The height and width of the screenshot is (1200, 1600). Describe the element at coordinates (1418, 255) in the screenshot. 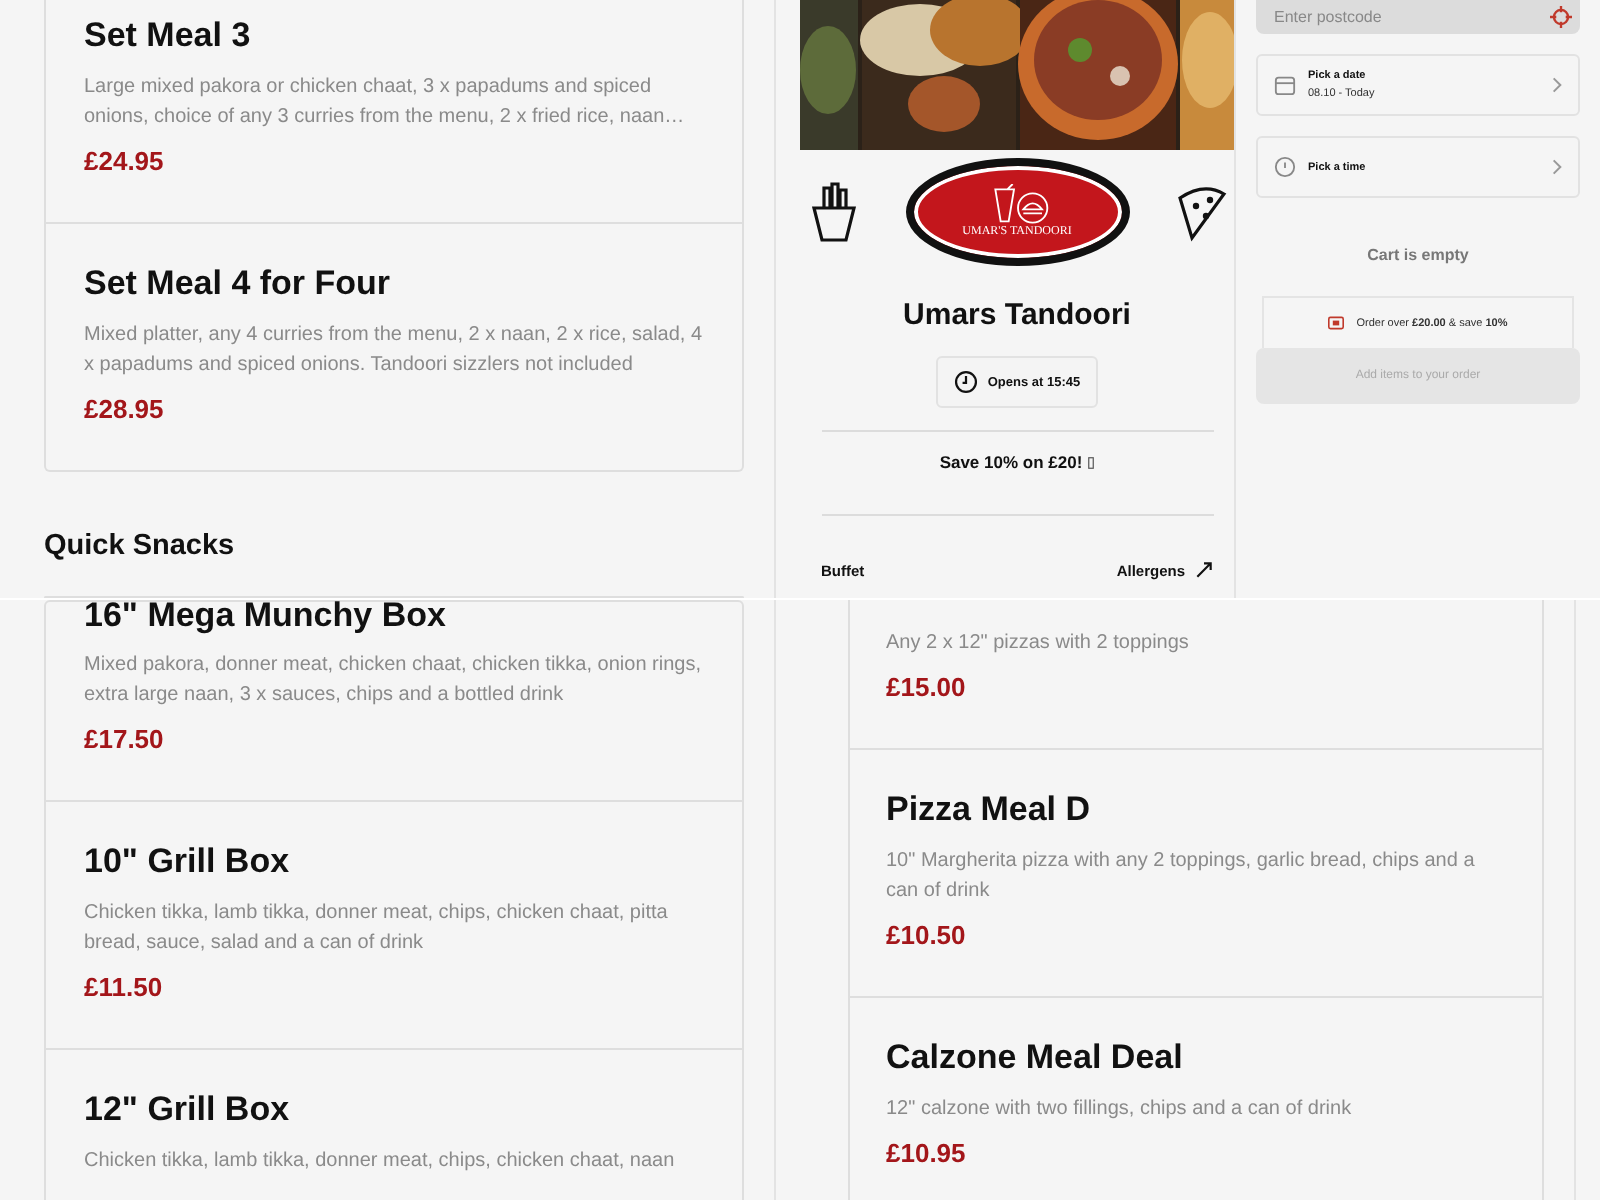

I see `cart-status: Cart is empty` at that location.